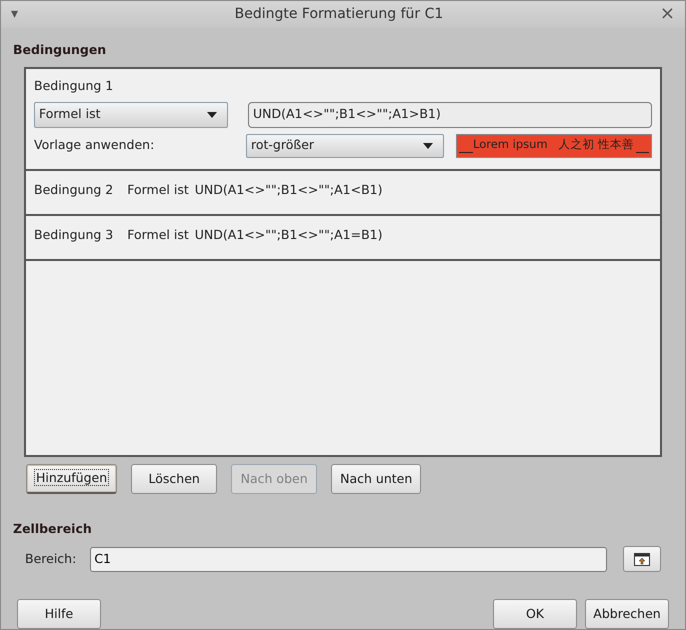 This screenshot has width=686, height=630. Describe the element at coordinates (59, 614) in the screenshot. I see `help-button: Hilfe` at that location.